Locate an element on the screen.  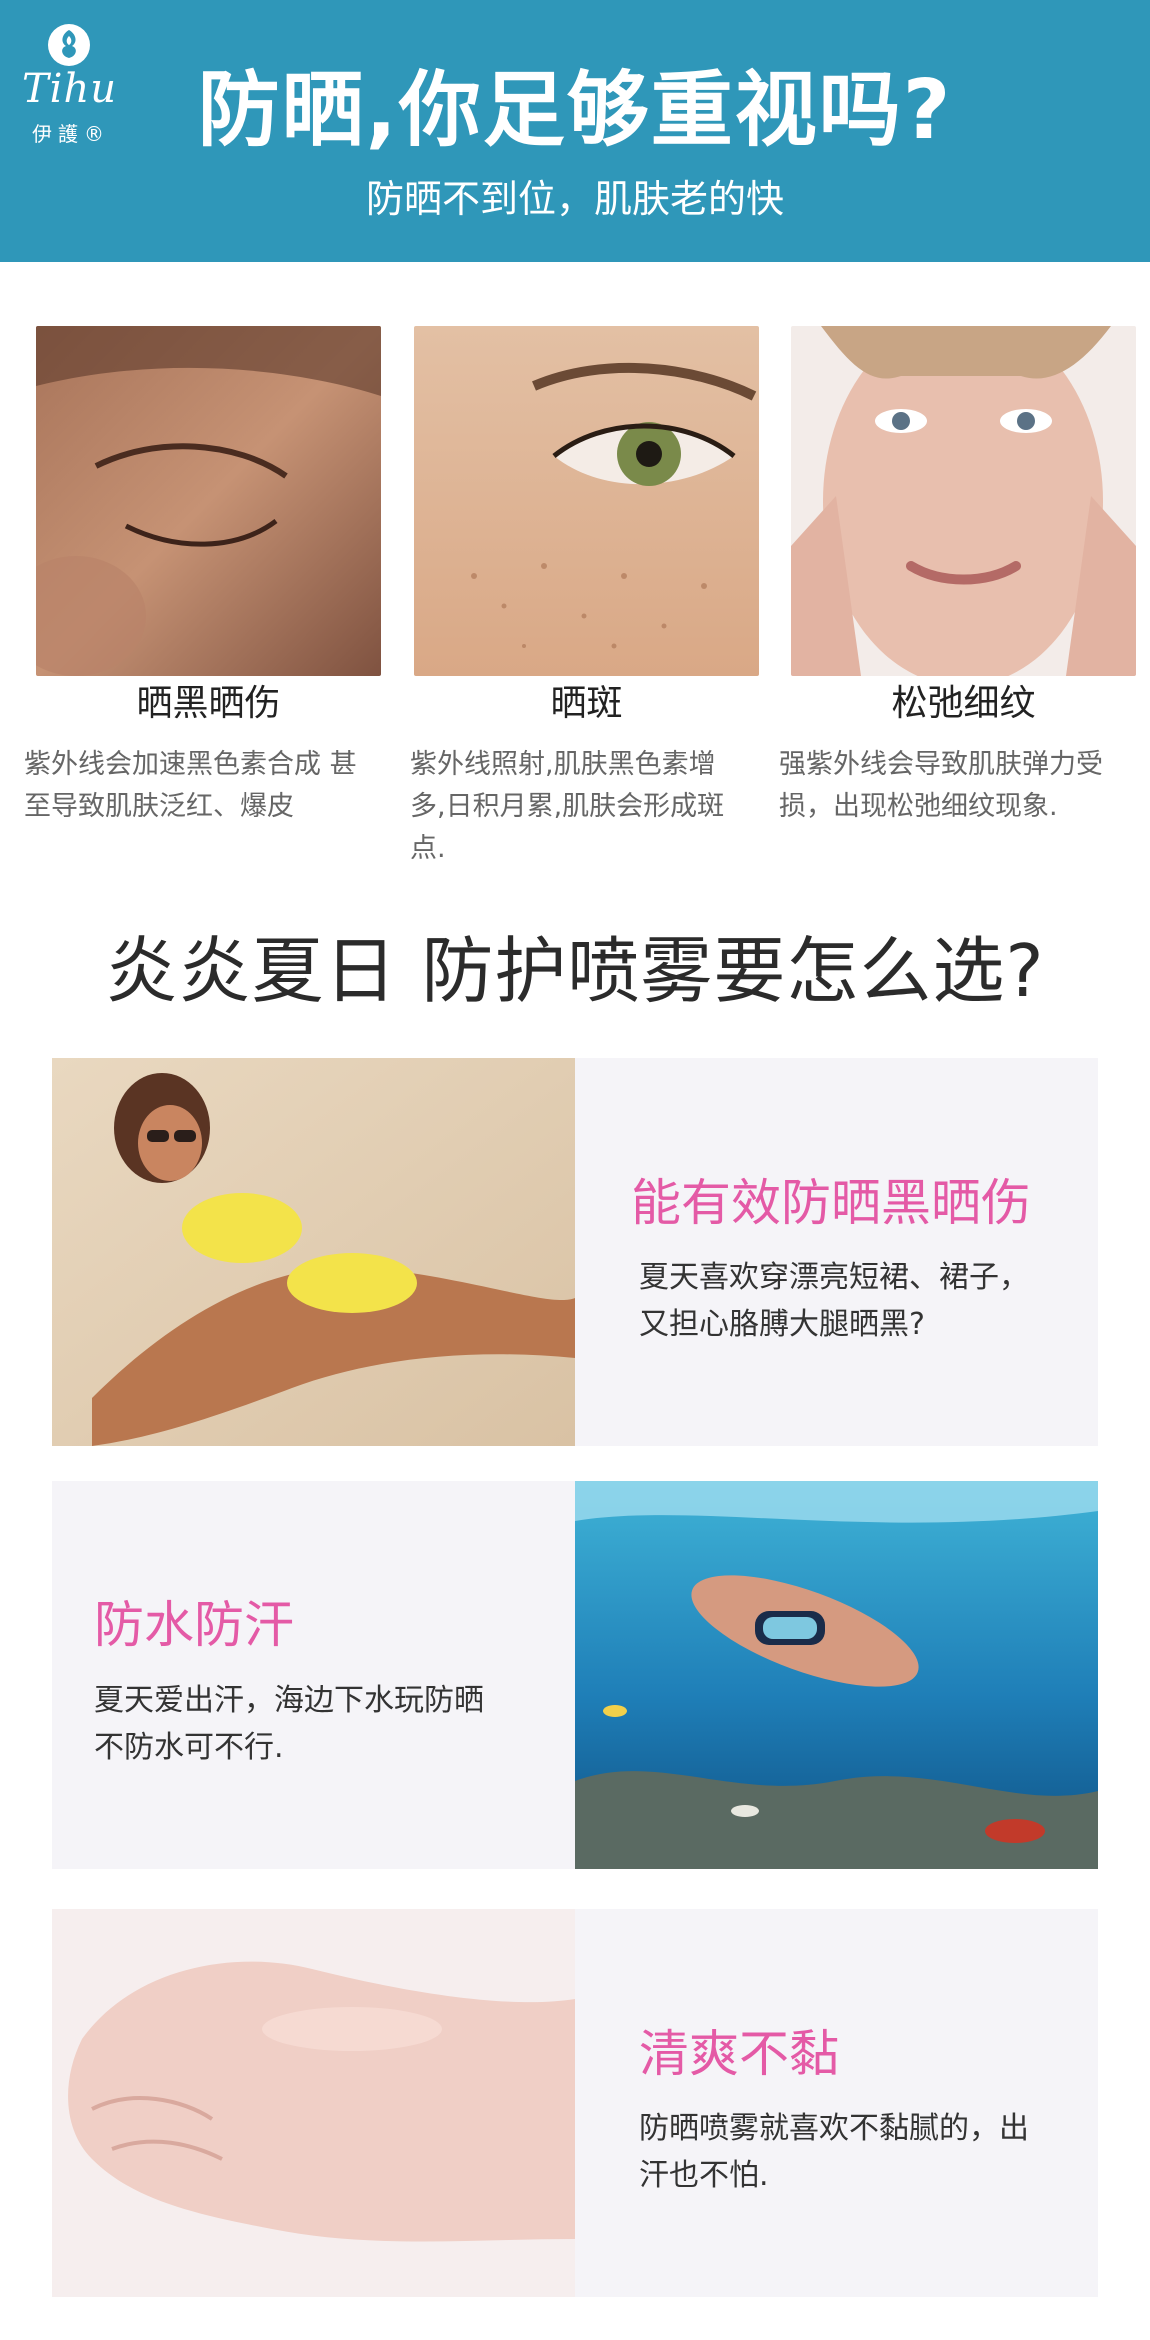
rose-logo-icon is located at coordinates (69, 45).